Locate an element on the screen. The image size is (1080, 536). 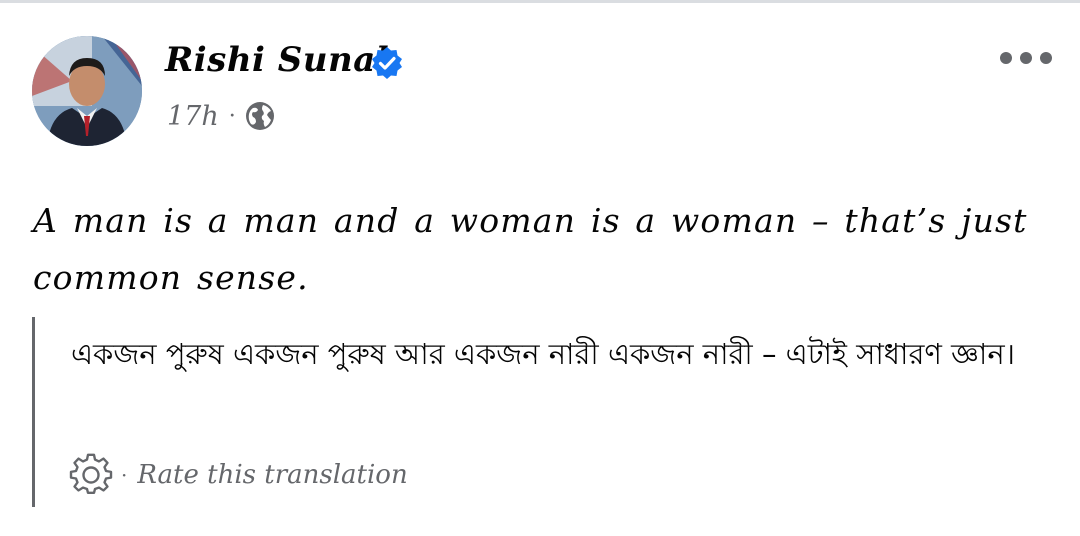
verified-badge-icon is located at coordinates (387, 63).